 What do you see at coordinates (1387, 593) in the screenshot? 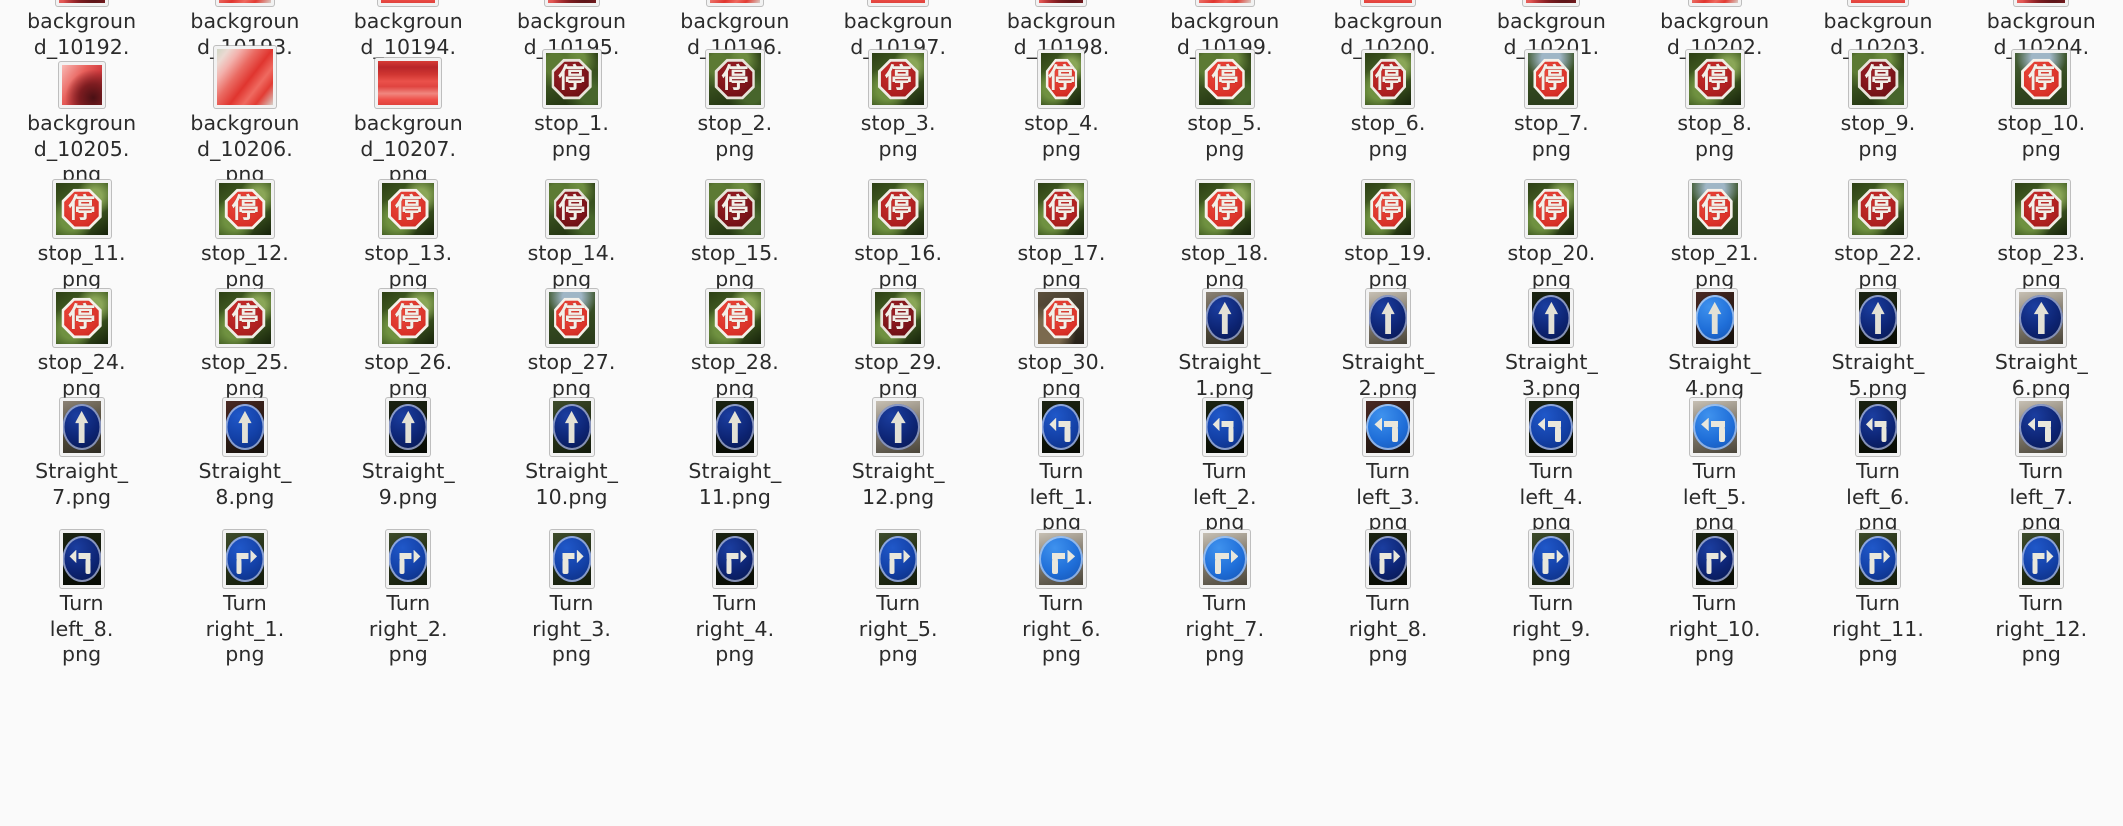
I see `file-item: Turn right_8. png` at bounding box center [1387, 593].